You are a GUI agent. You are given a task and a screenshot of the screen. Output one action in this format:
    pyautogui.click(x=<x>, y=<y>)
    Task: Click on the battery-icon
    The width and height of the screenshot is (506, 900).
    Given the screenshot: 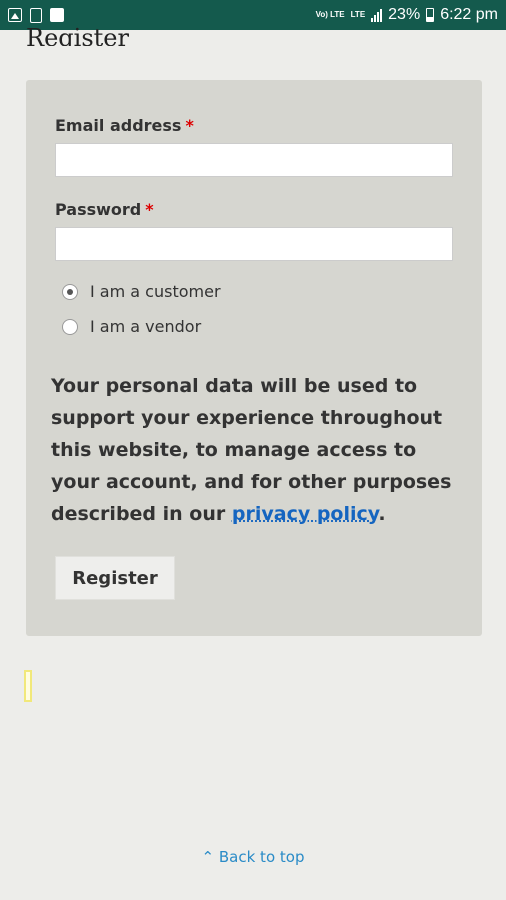 What is the action you would take?
    pyautogui.click(x=430, y=15)
    